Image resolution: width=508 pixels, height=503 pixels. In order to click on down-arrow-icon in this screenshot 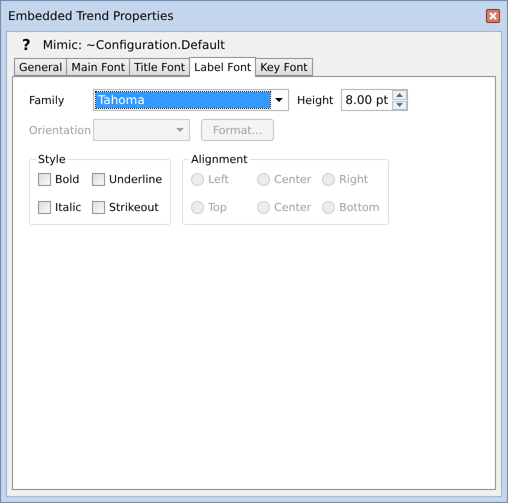, I will do `click(400, 105)`.